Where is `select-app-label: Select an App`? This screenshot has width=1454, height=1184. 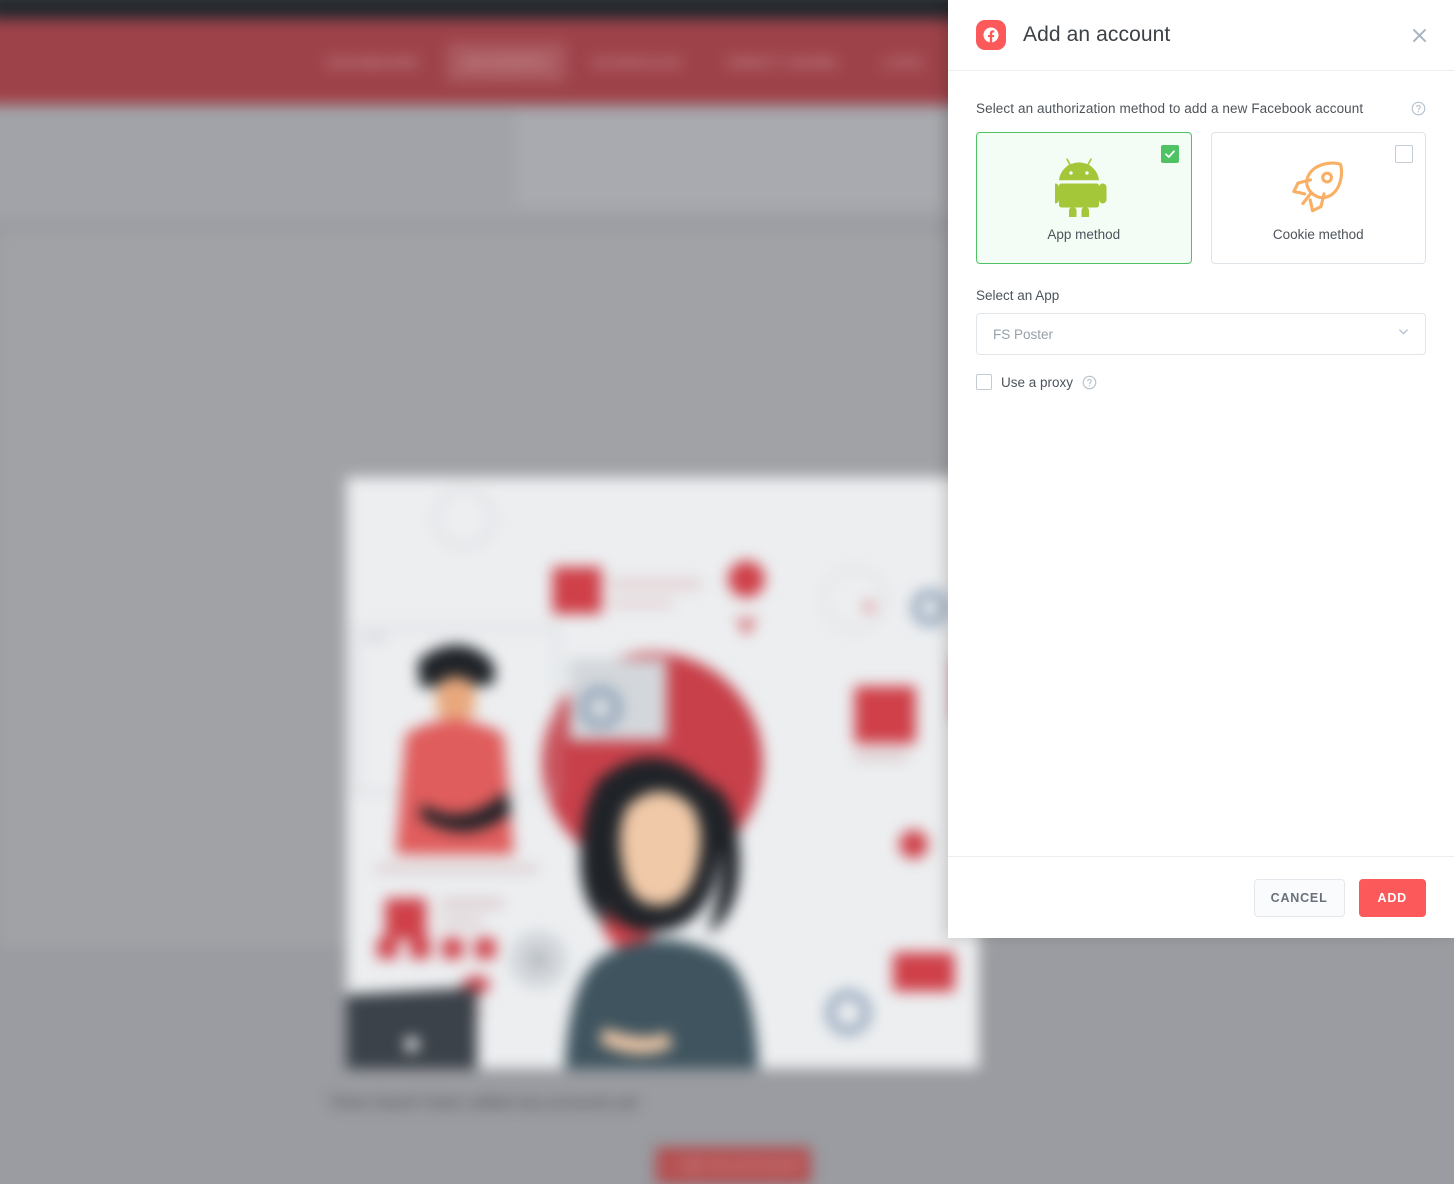 select-app-label: Select an App is located at coordinates (1018, 295).